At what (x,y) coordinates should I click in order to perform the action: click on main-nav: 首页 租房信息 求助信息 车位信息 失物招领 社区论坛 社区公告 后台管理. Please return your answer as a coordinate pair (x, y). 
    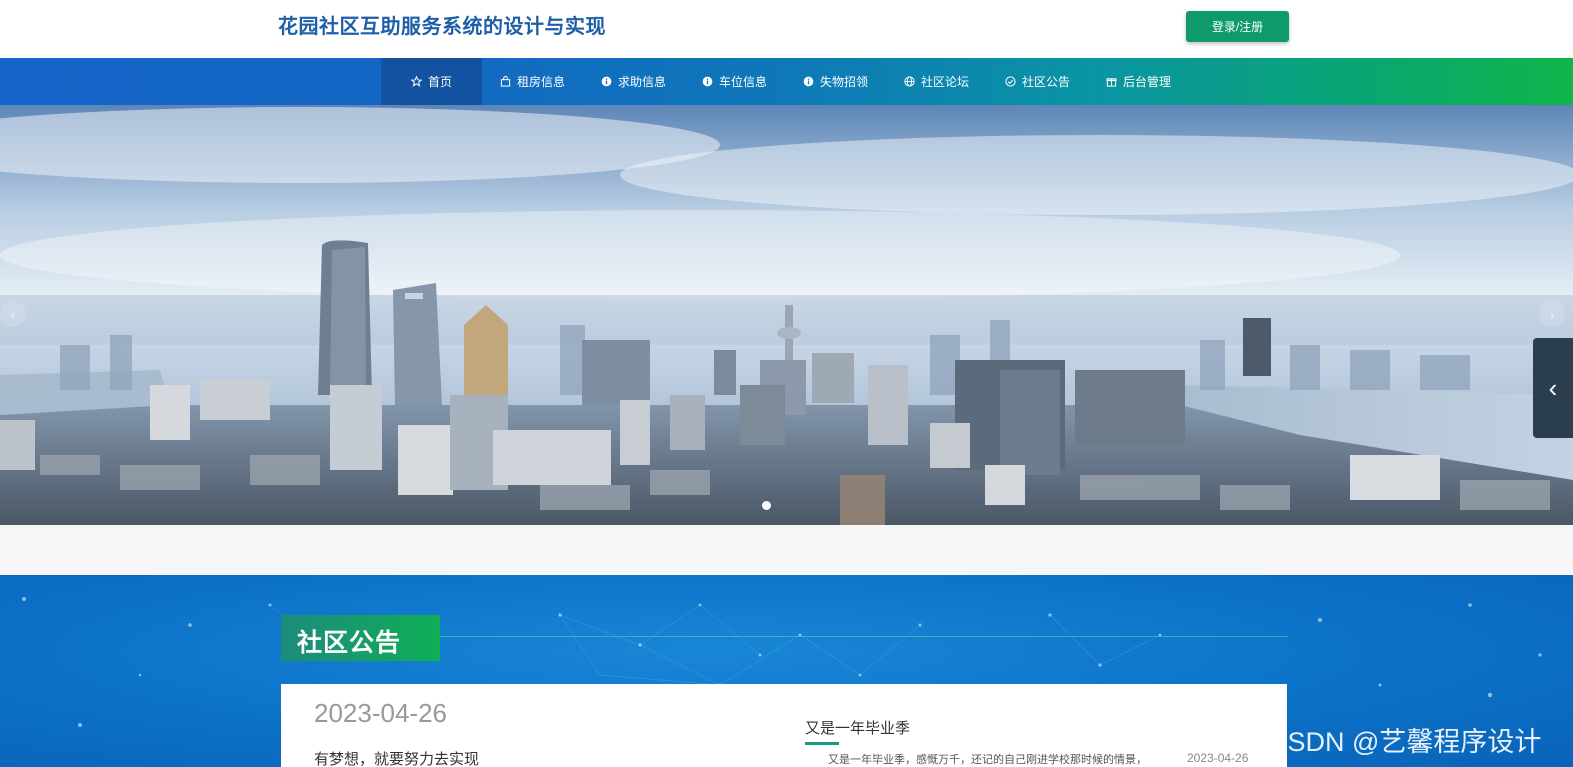
    Looking at the image, I should click on (785, 81).